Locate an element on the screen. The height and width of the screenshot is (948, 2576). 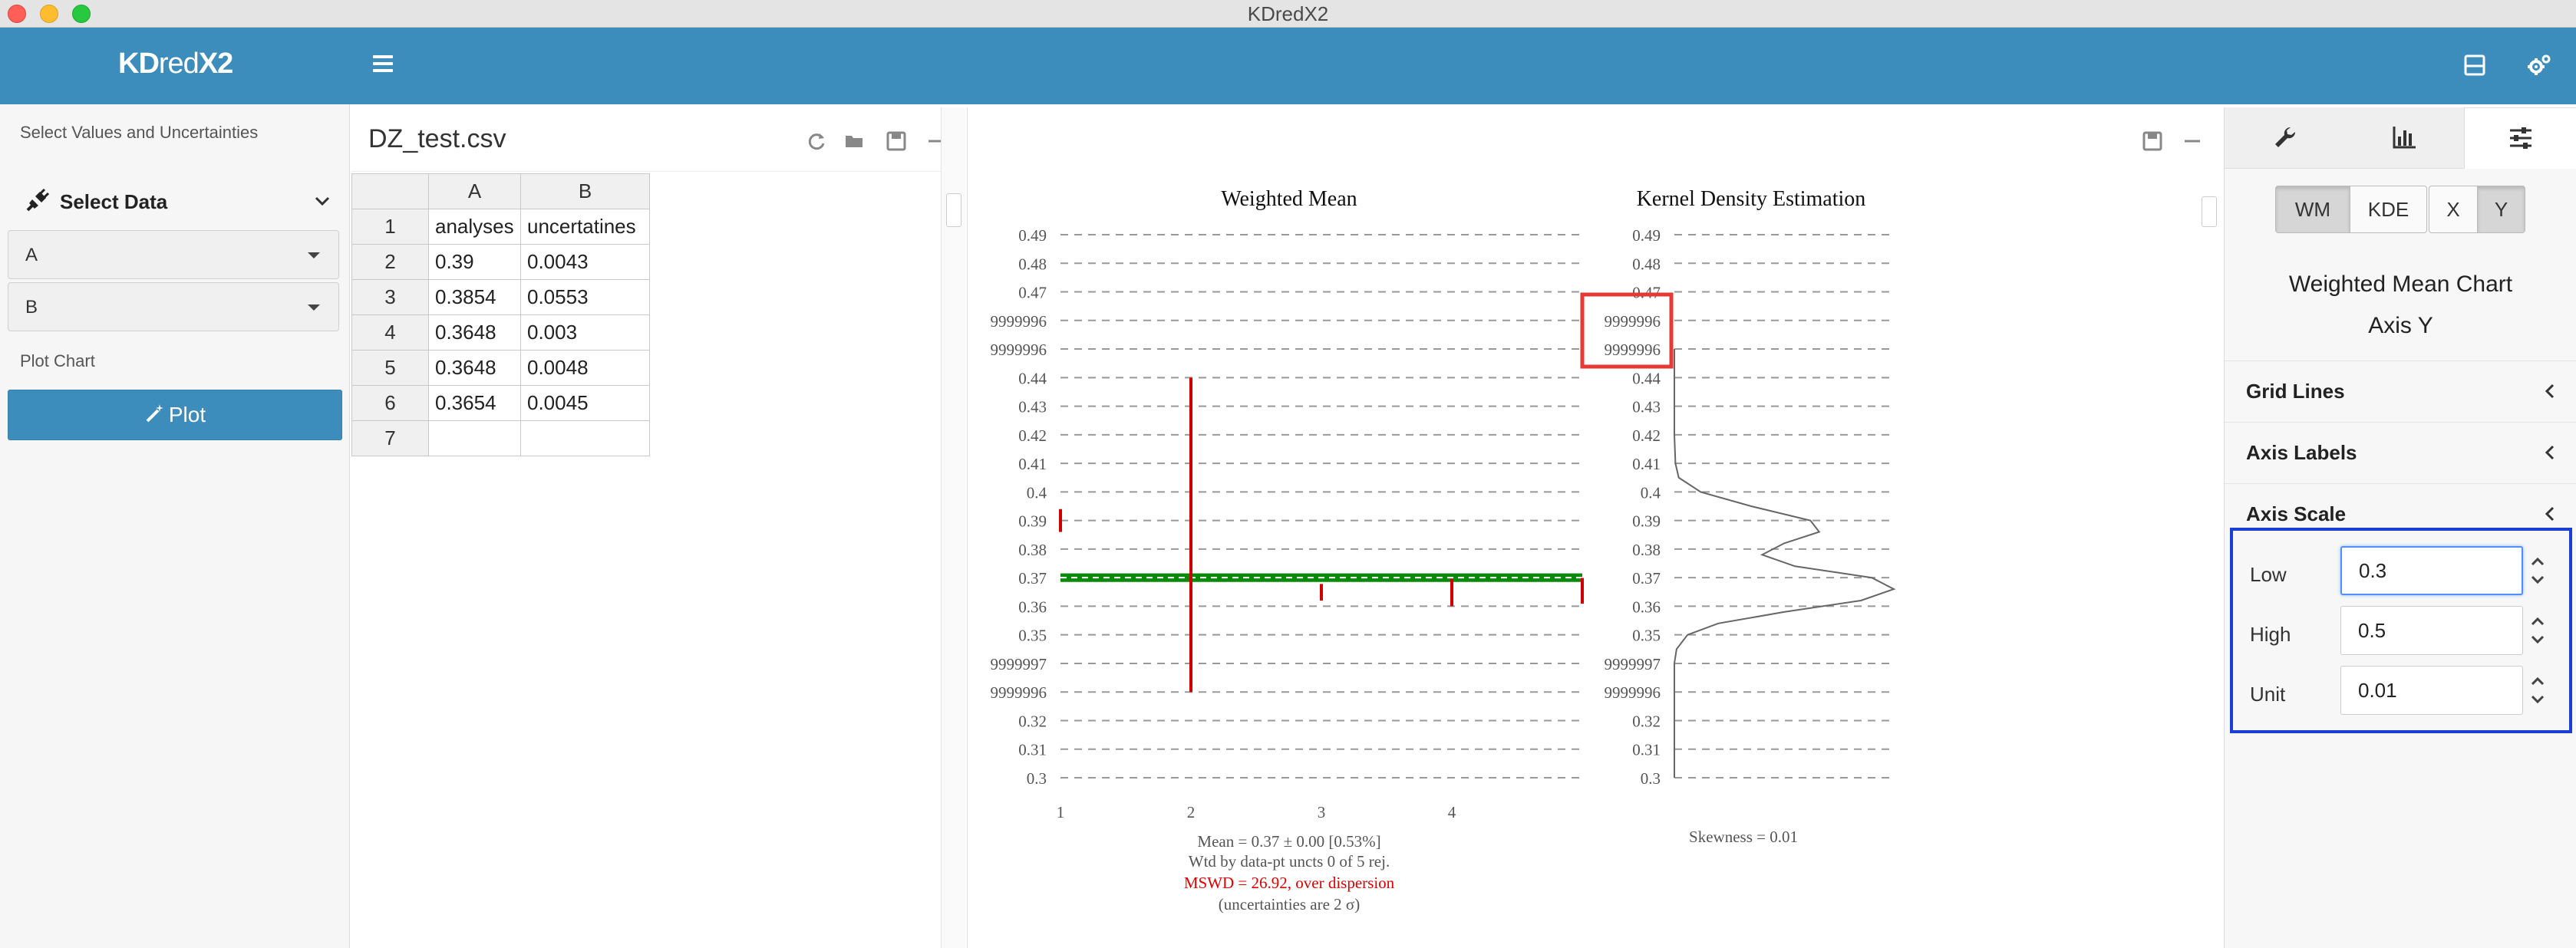
table-cell: 0.0048 is located at coordinates (585, 368).